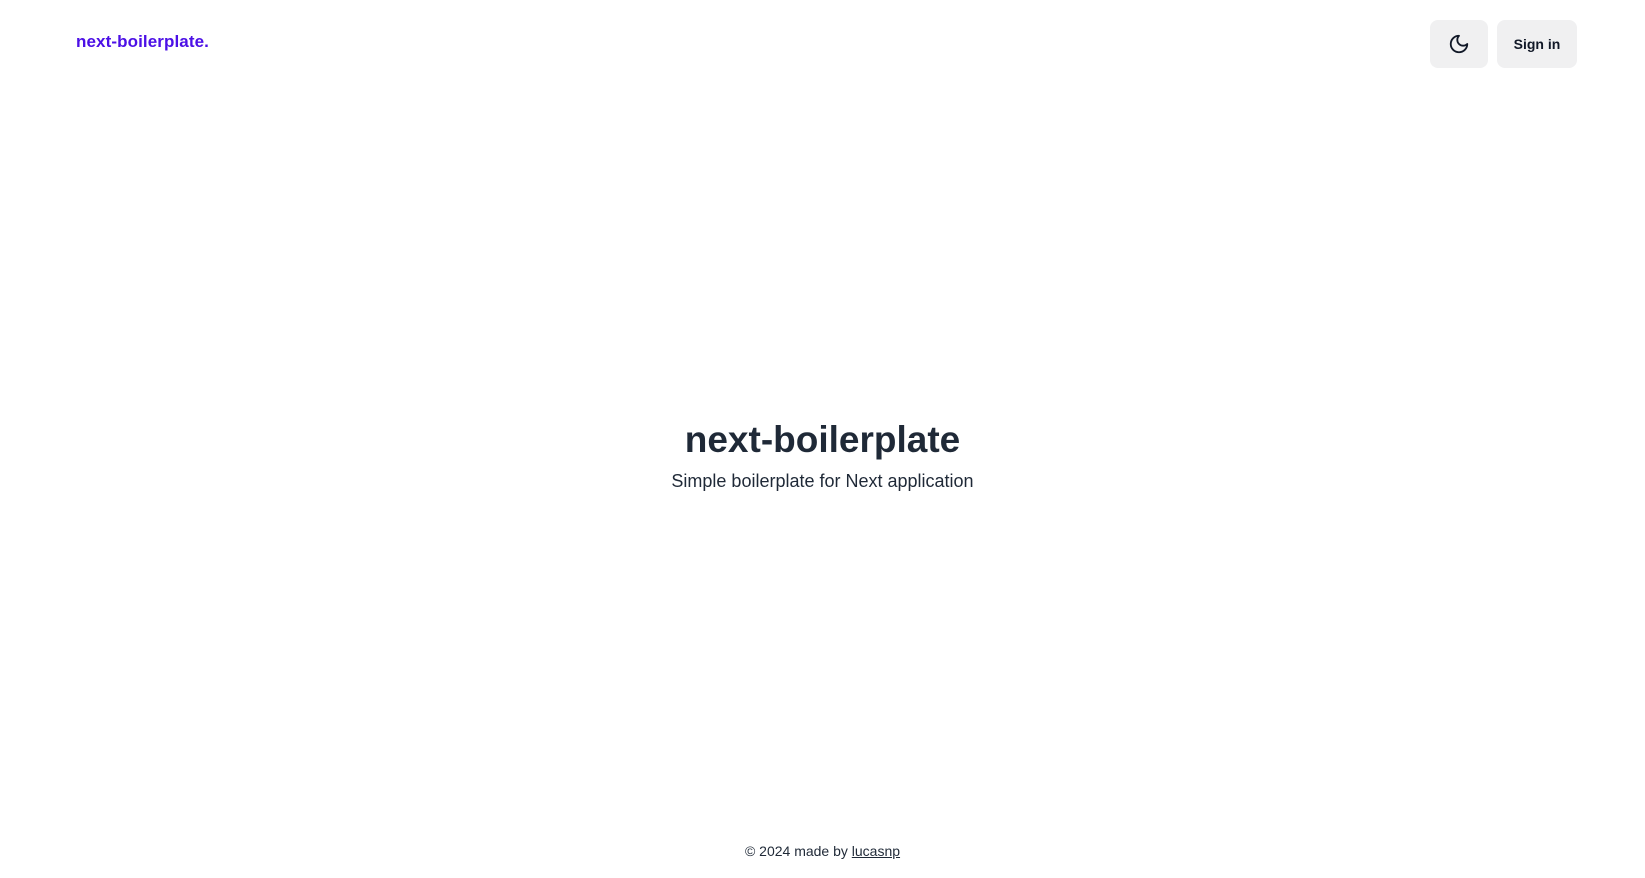 The height and width of the screenshot is (878, 1645). Describe the element at coordinates (822, 44) in the screenshot. I see `site-header: next-boilerplate. Sign in` at that location.